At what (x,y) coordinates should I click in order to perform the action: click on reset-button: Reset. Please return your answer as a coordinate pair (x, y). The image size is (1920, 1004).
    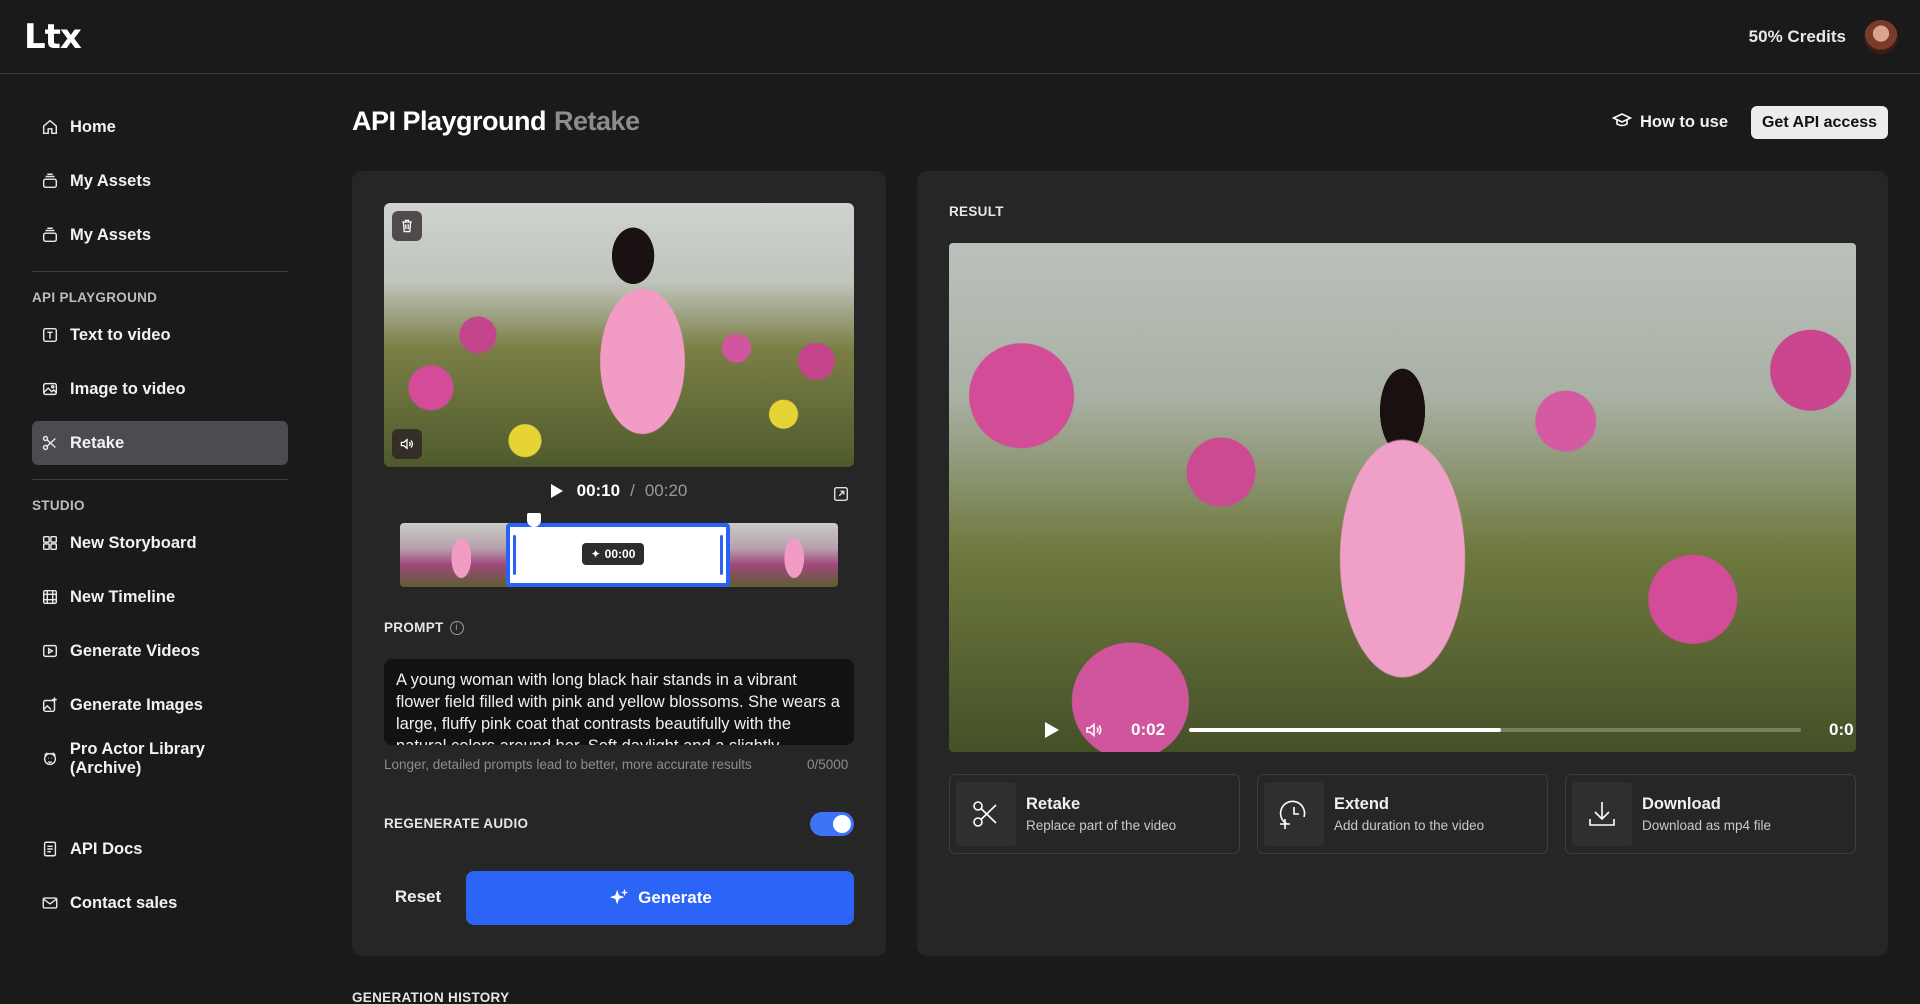
    Looking at the image, I should click on (418, 897).